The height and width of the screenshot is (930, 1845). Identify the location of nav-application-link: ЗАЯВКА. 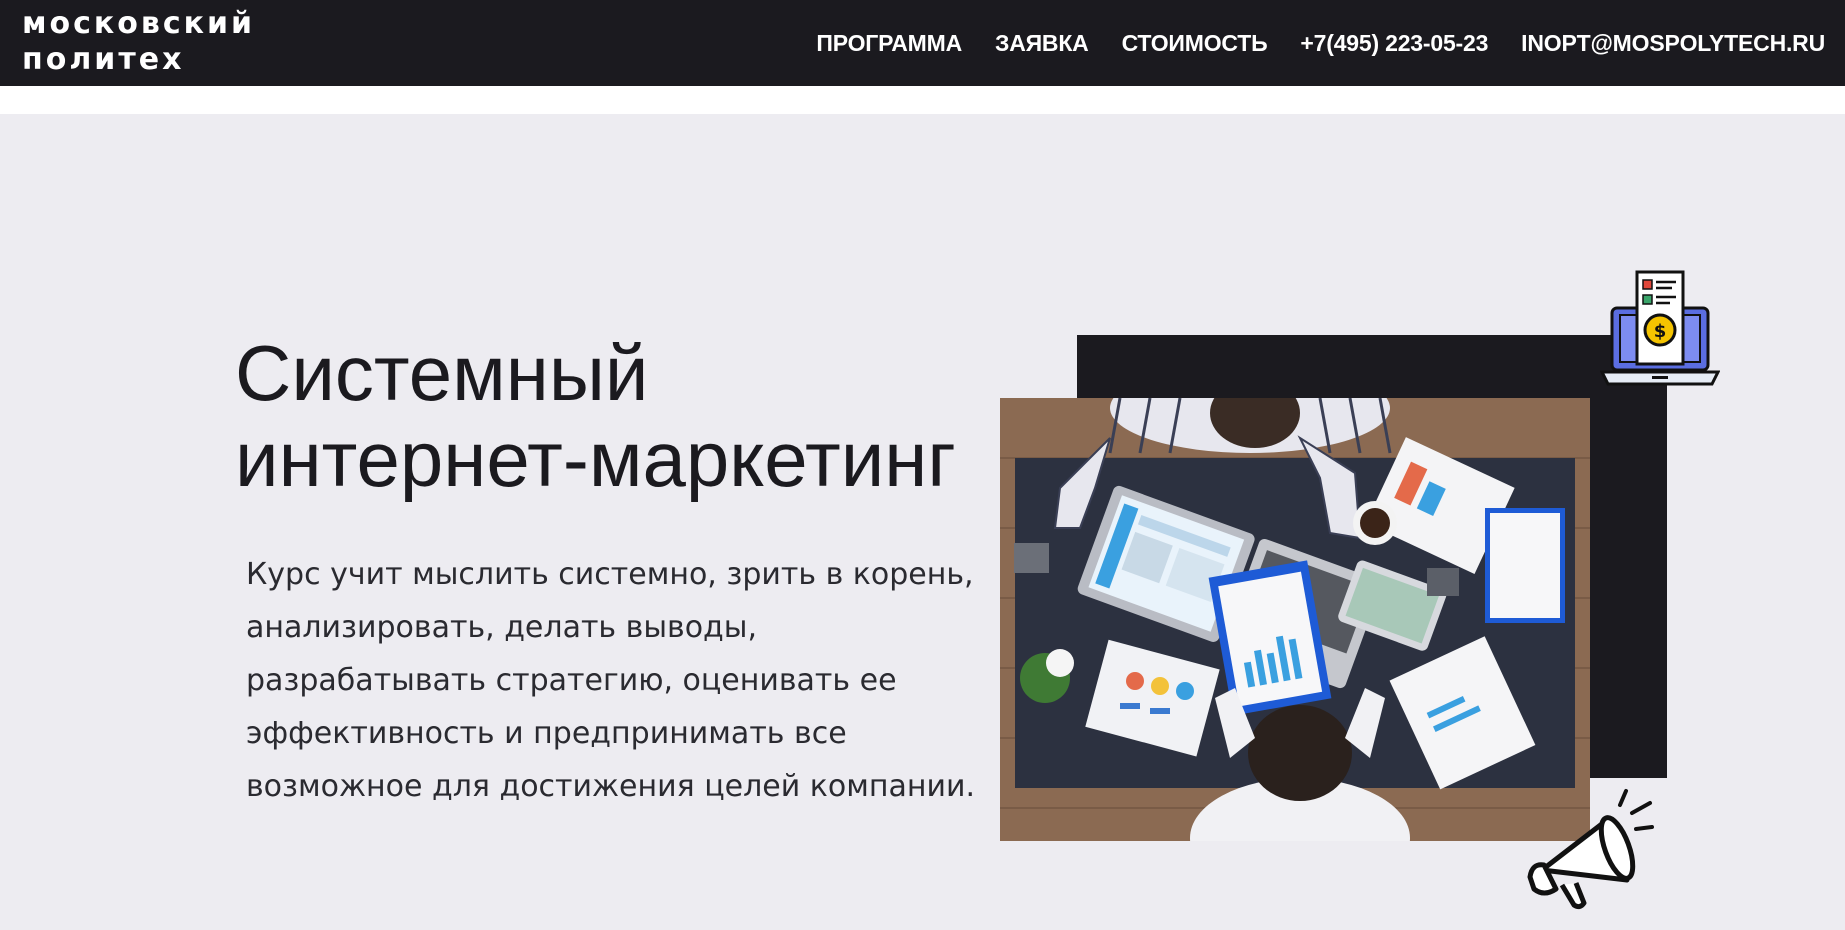
(1042, 43).